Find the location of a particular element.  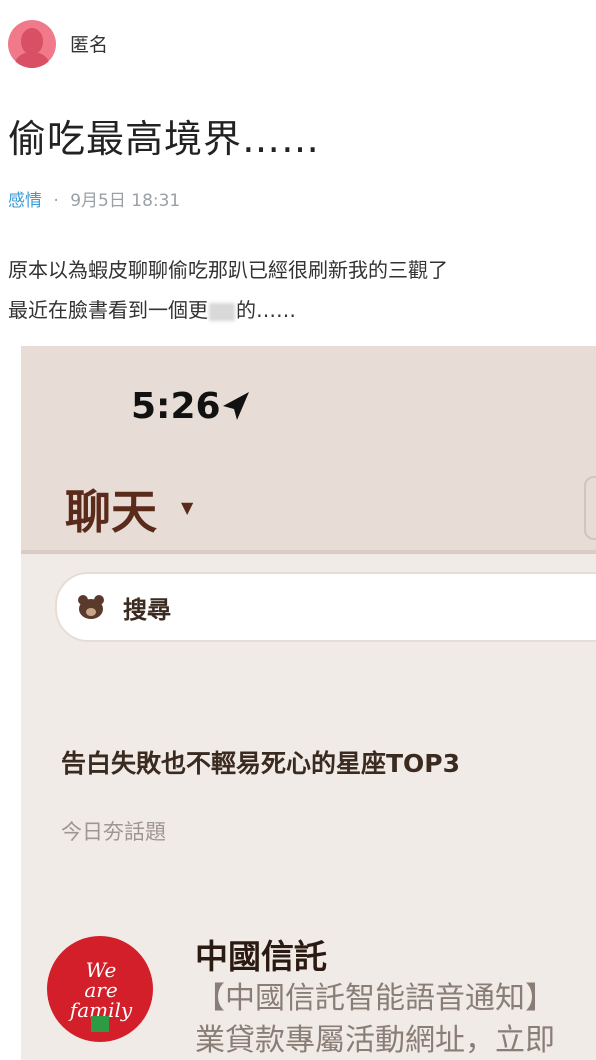

author-name: 匿名 is located at coordinates (89, 43).